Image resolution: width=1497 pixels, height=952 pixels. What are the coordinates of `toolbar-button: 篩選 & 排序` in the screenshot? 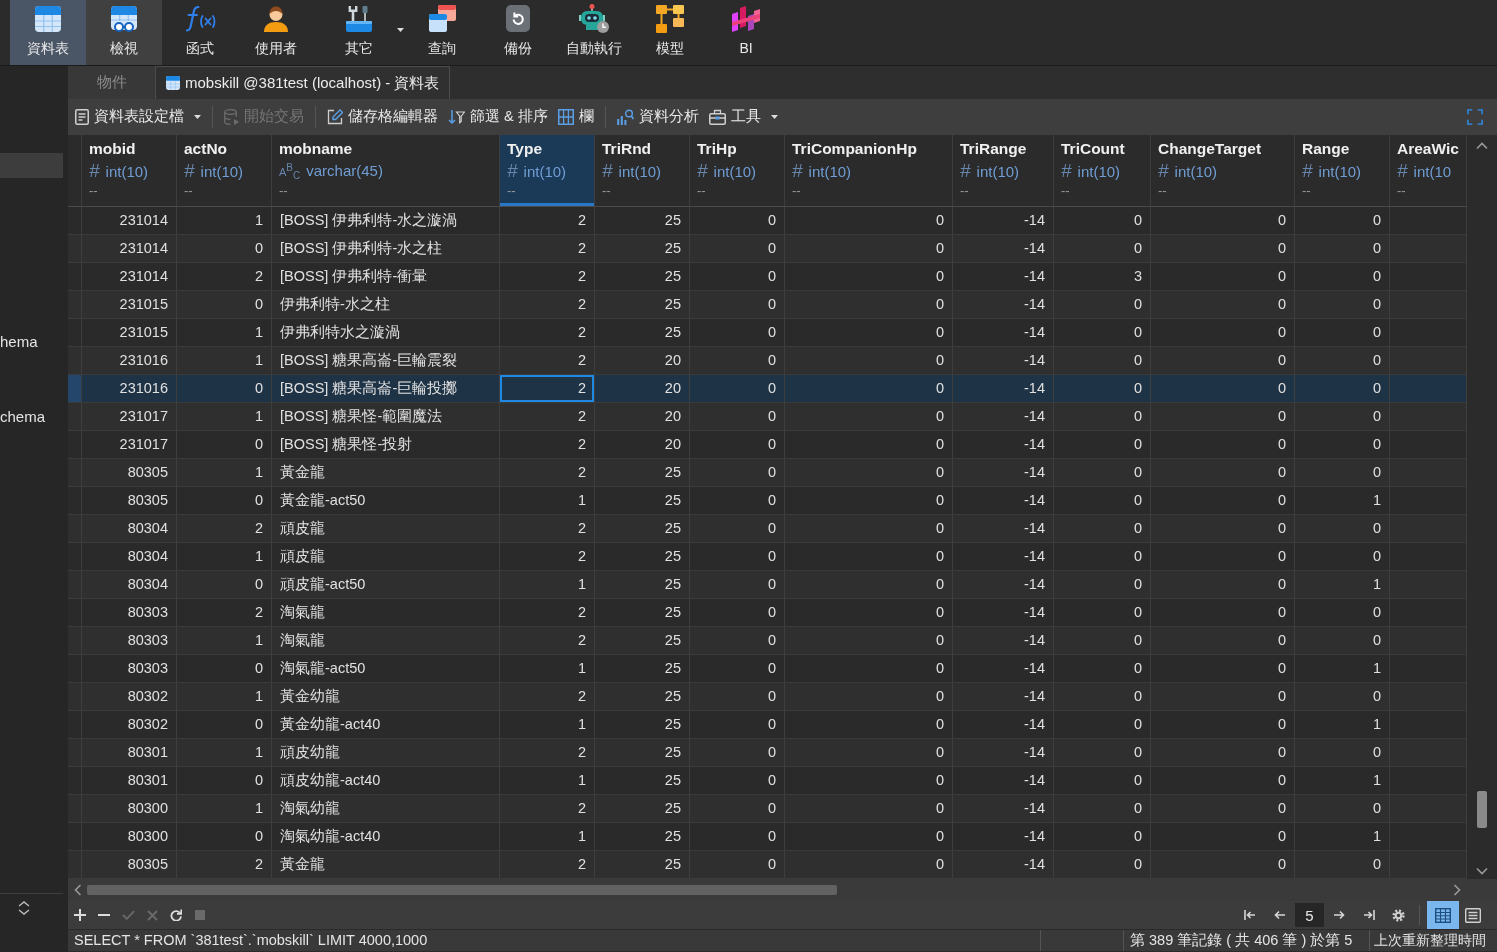 It's located at (498, 117).